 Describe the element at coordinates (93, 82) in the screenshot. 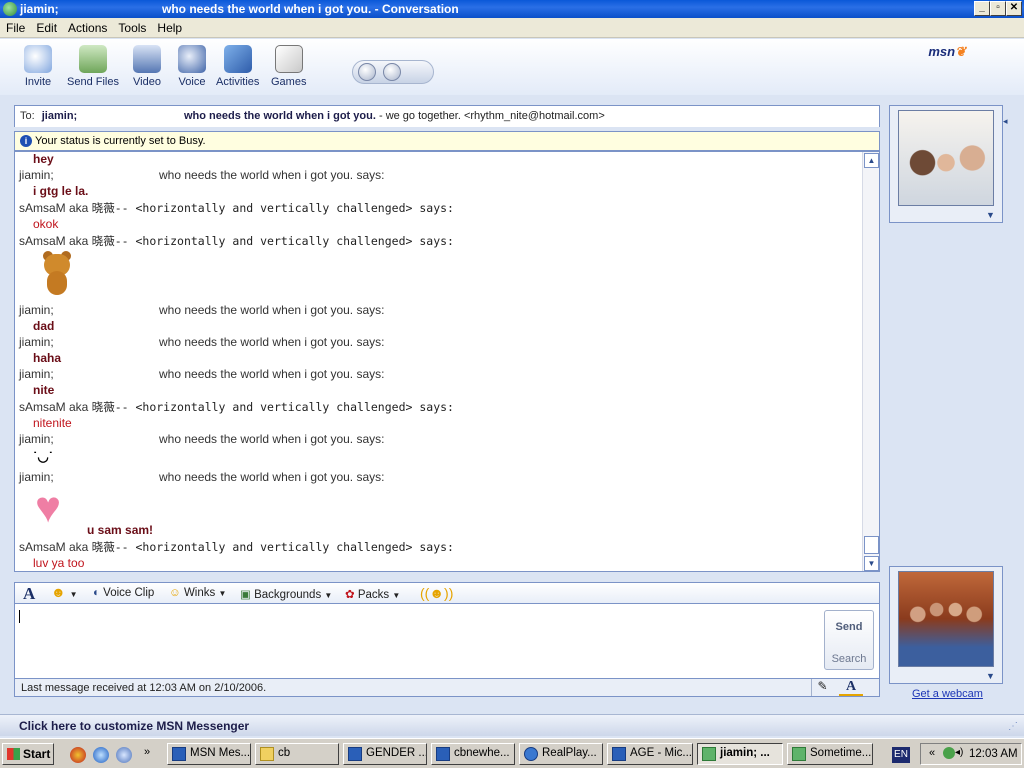

I see `send-files-label: Send Files` at that location.